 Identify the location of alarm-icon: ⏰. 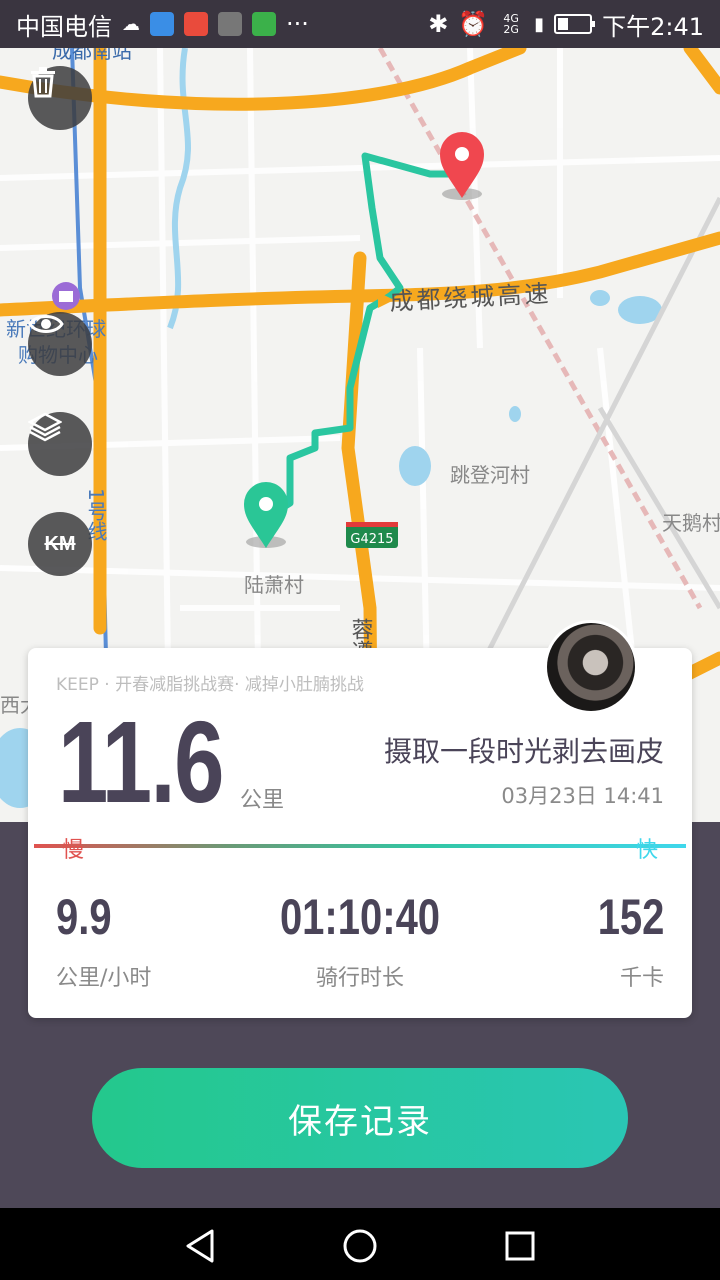
(473, 24).